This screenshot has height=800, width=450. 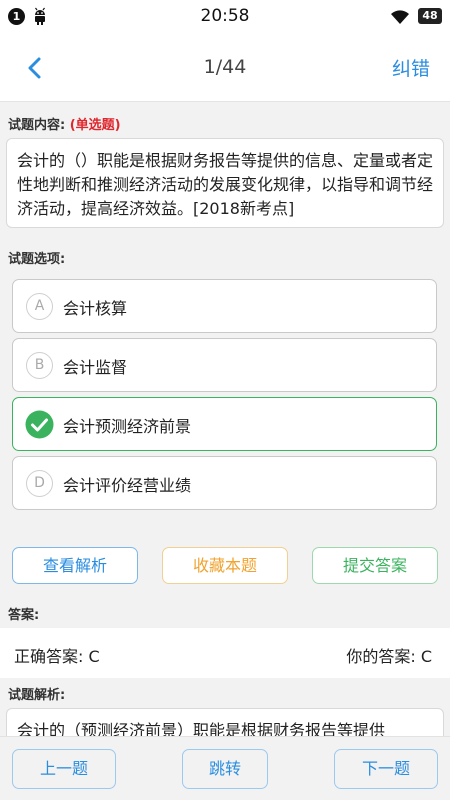 I want to click on question-section-label: 试题内容: (单选题), so click(x=64, y=123).